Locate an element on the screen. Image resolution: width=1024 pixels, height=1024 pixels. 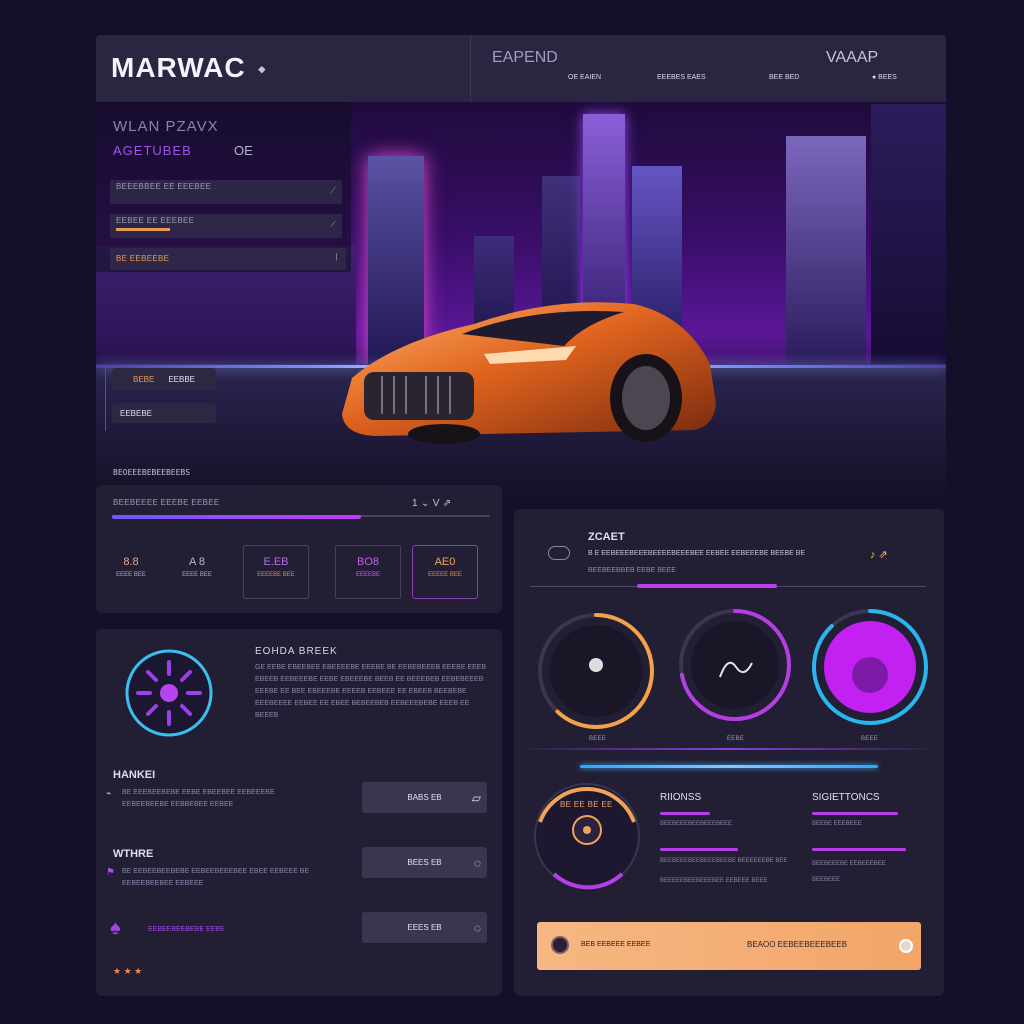
menu-item: EEBEE EE EEEBEE ⟋ is located at coordinates (226, 226).